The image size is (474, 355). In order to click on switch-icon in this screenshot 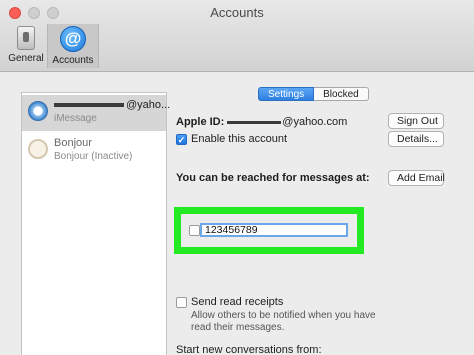, I will do `click(26, 38)`.